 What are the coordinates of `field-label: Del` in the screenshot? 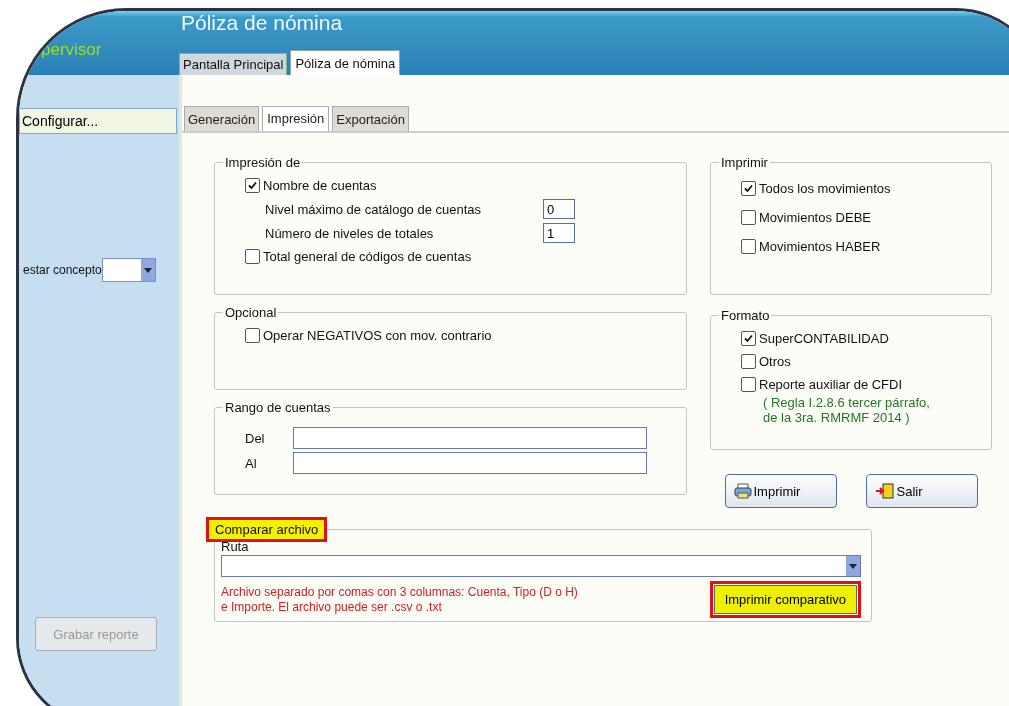 It's located at (255, 438).